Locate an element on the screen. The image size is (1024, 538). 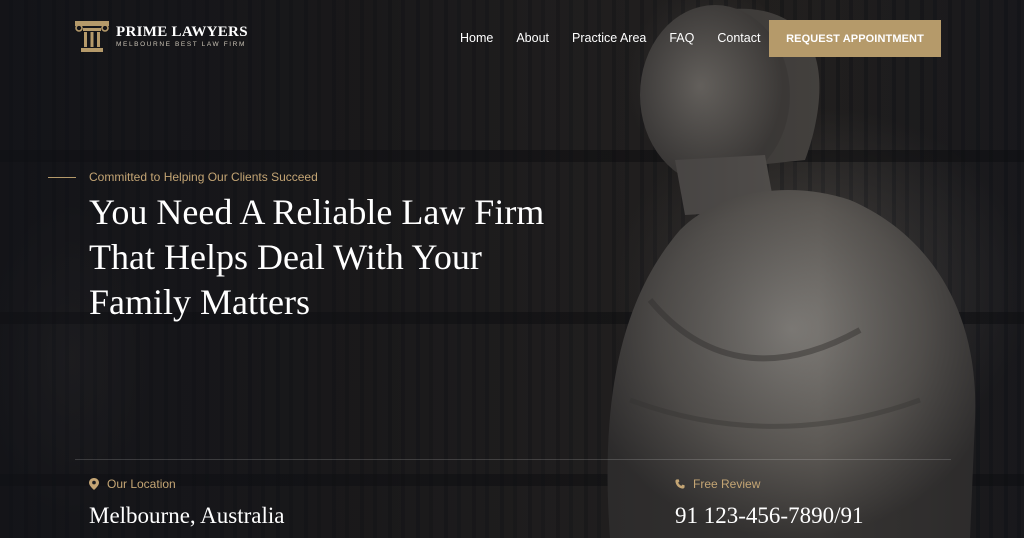
main-nav: Home About Practice Area FAQ Contact is located at coordinates (610, 38).